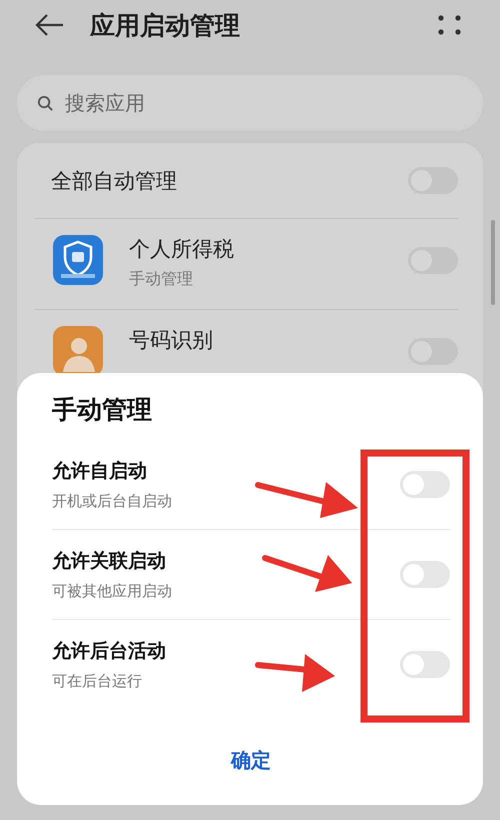  Describe the element at coordinates (114, 181) in the screenshot. I see `setting-label: 全部自动管理` at that location.